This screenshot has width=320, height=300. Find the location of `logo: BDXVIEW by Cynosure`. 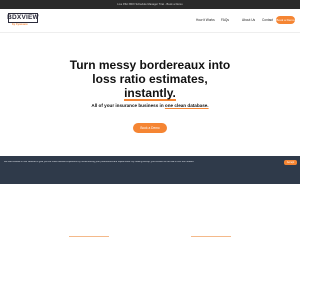

logo: BDXVIEW by Cynosure is located at coordinates (23, 20).